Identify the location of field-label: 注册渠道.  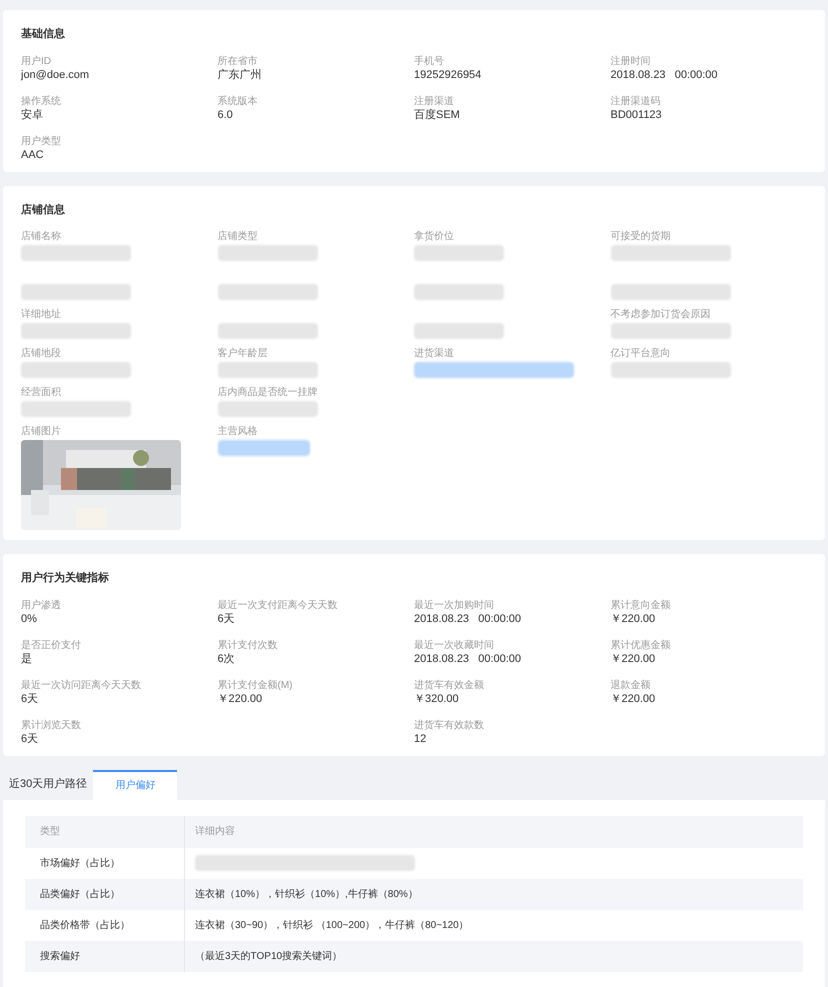
(434, 101).